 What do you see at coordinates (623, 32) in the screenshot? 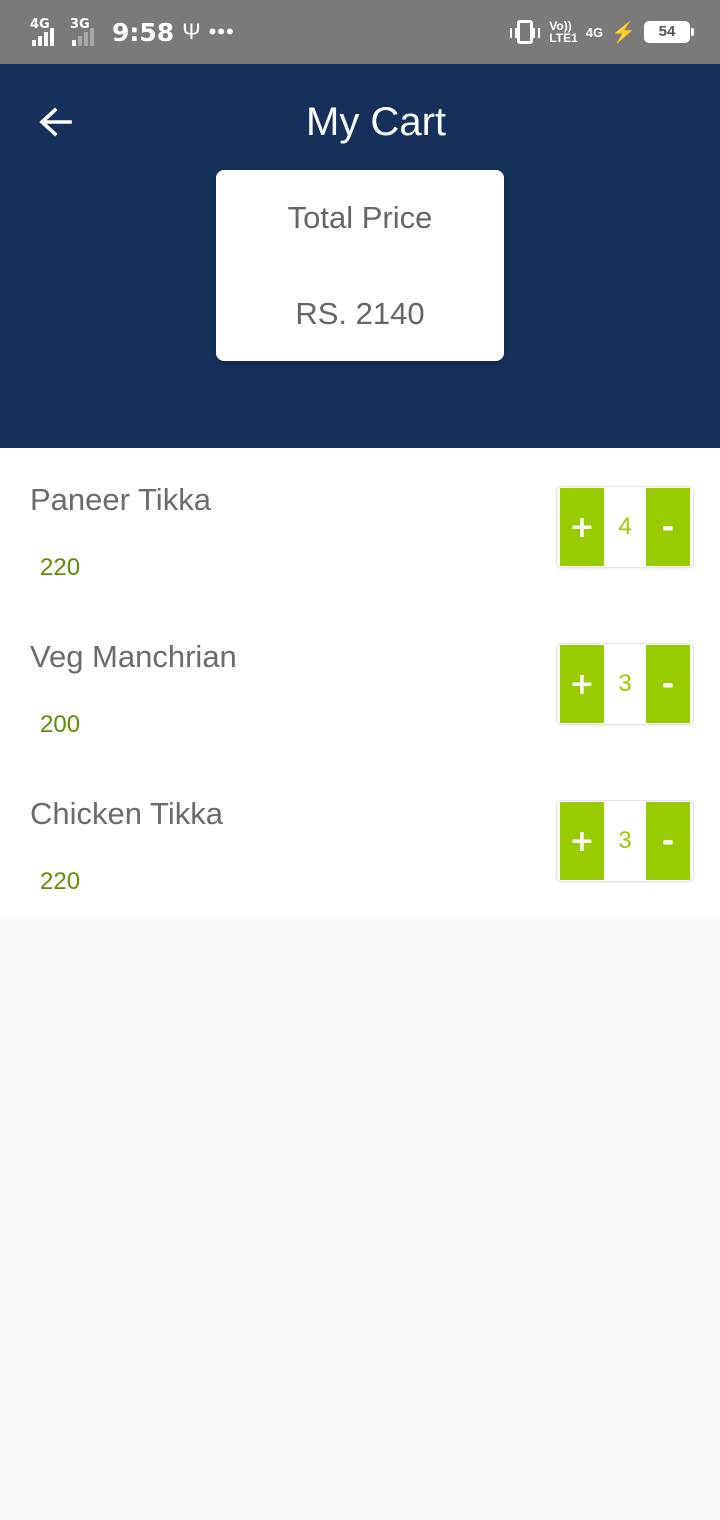
I see `charging-icon: ⚡` at bounding box center [623, 32].